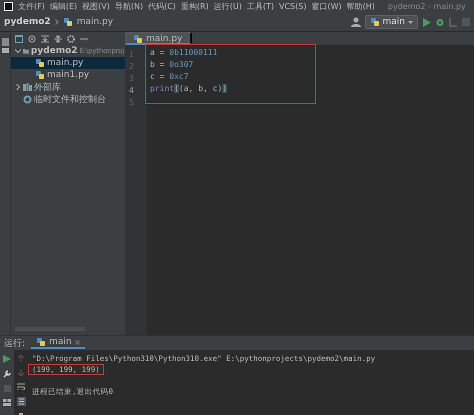  What do you see at coordinates (391, 22) in the screenshot?
I see `run-config-dropdown: main` at bounding box center [391, 22].